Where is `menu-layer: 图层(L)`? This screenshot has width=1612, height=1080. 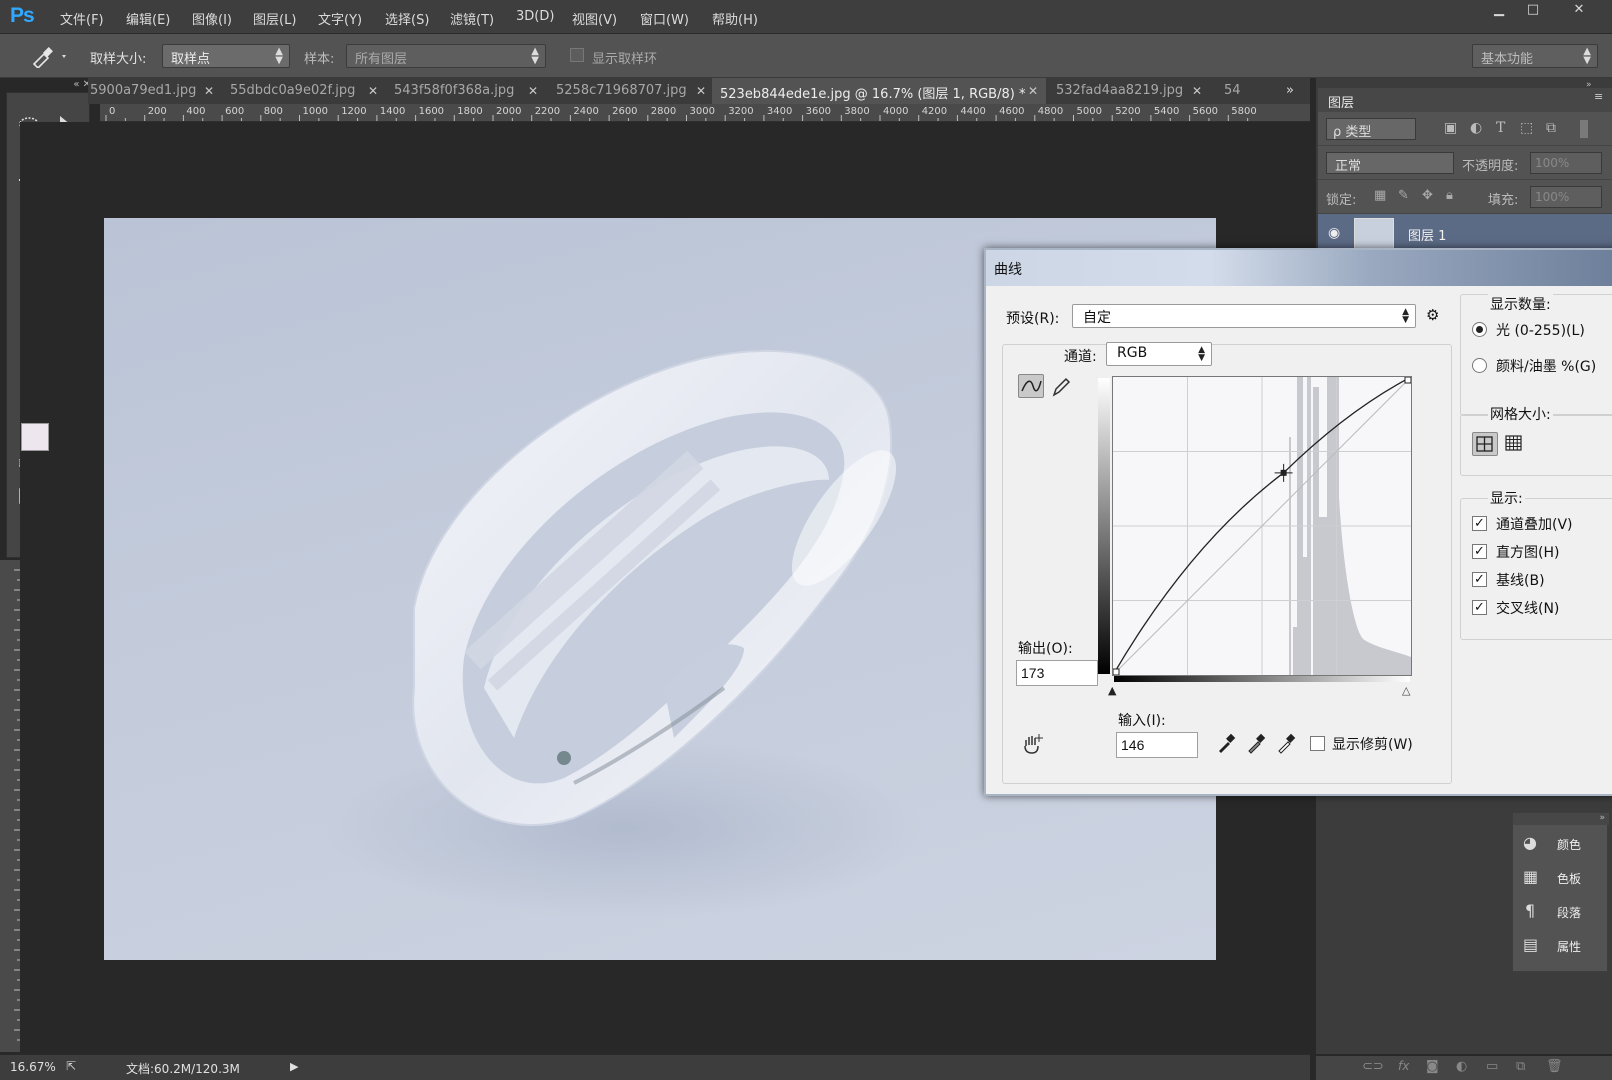 menu-layer: 图层(L) is located at coordinates (274, 18).